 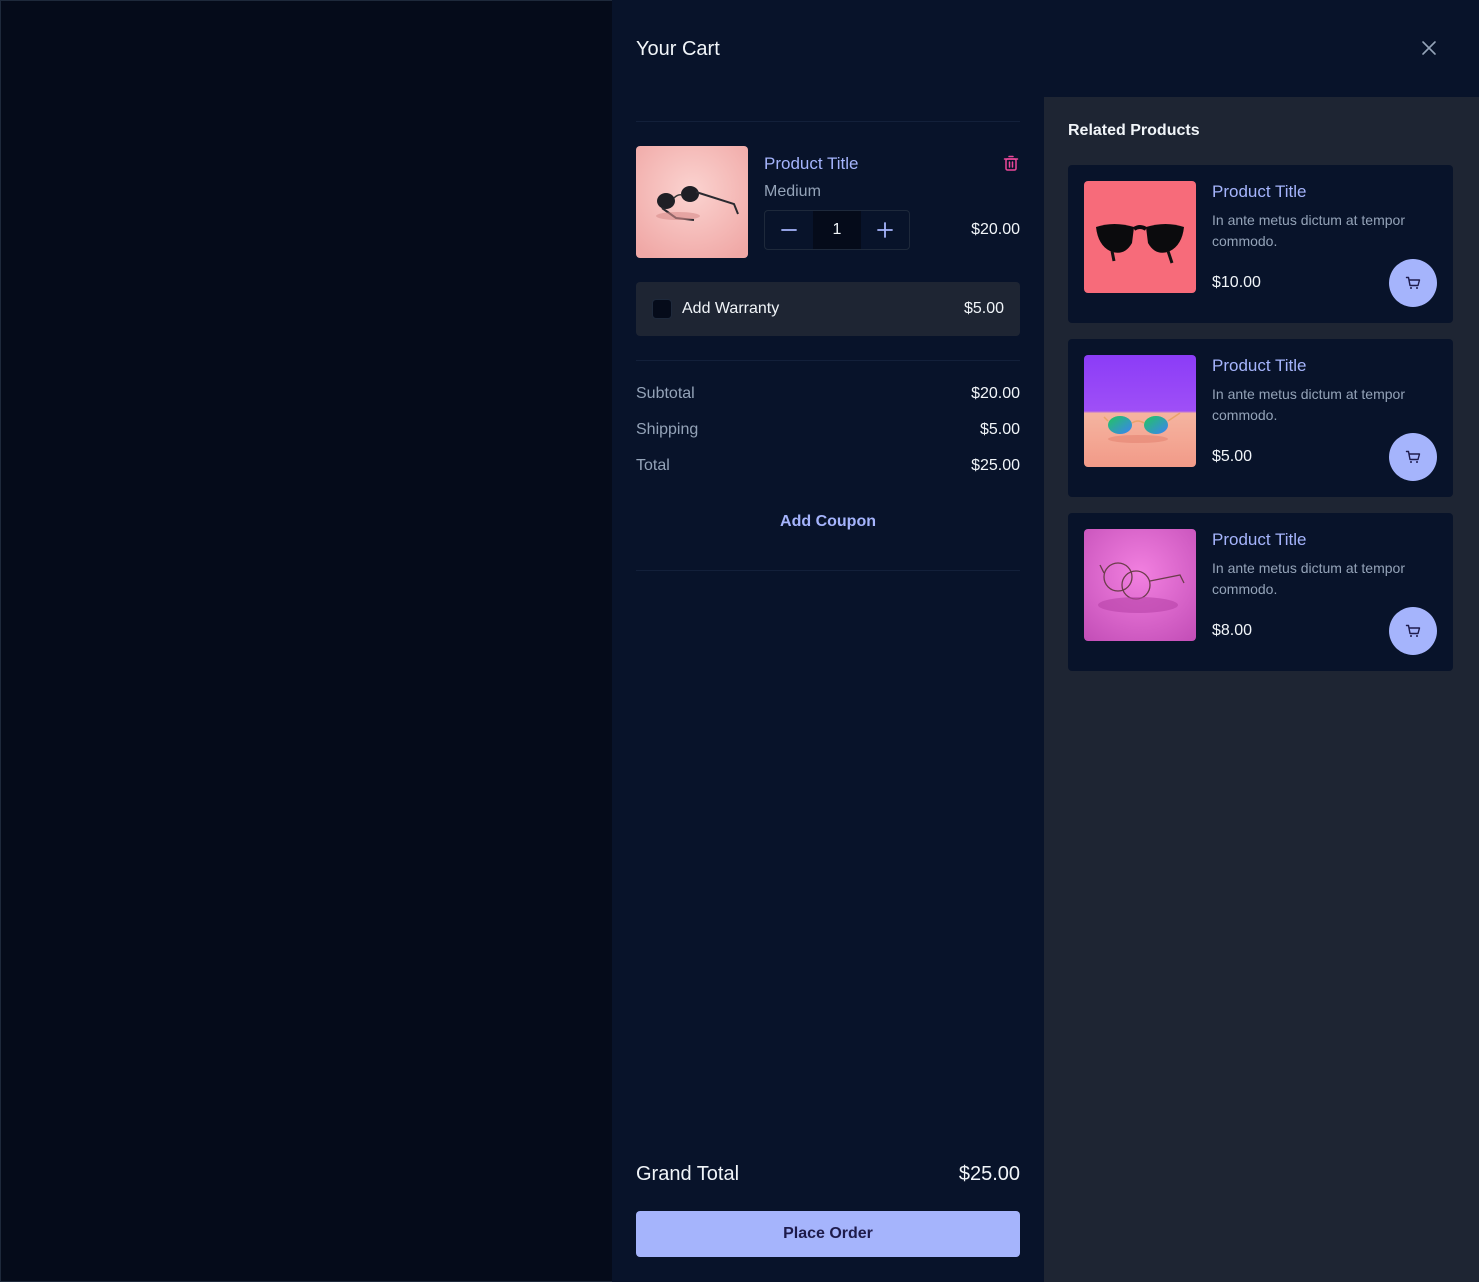 What do you see at coordinates (688, 1174) in the screenshot?
I see `grand-total-label: Grand Total` at bounding box center [688, 1174].